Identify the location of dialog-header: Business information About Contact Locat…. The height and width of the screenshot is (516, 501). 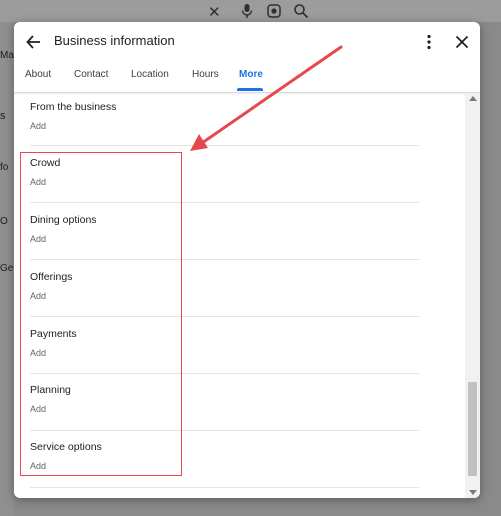
(247, 57).